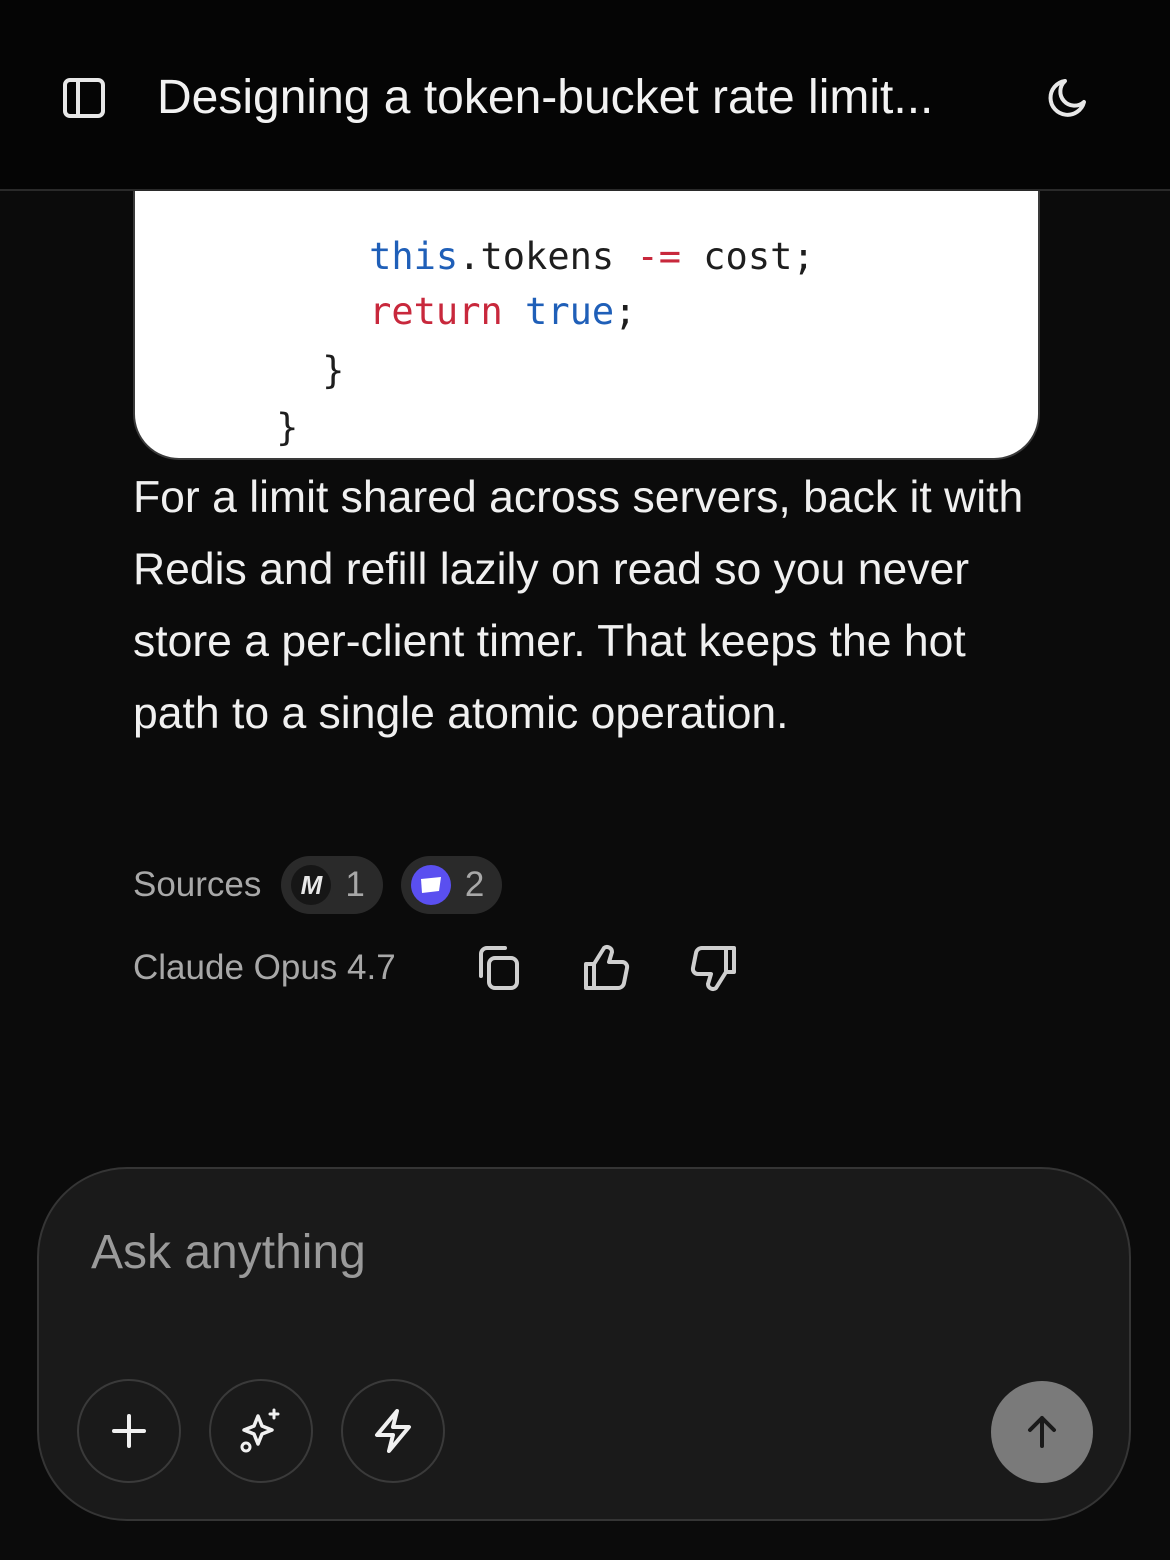 The width and height of the screenshot is (1170, 1560). I want to click on source-chip-2: 2, so click(451, 885).